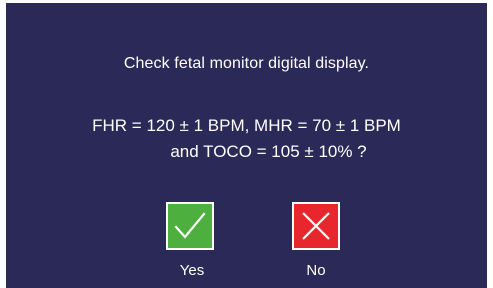 Image resolution: width=493 pixels, height=288 pixels. What do you see at coordinates (246, 125) in the screenshot?
I see `dialog-question-line-1: FHR = 120 ± 1 BPM, MHR = 70 ± 1 BPM` at bounding box center [246, 125].